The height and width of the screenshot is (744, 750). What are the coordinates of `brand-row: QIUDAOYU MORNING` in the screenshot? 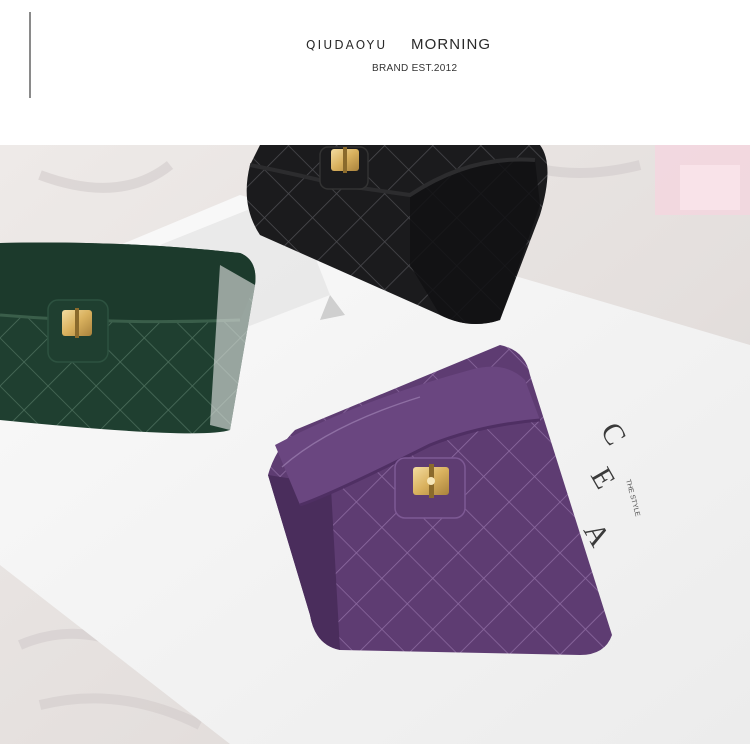 It's located at (375, 47).